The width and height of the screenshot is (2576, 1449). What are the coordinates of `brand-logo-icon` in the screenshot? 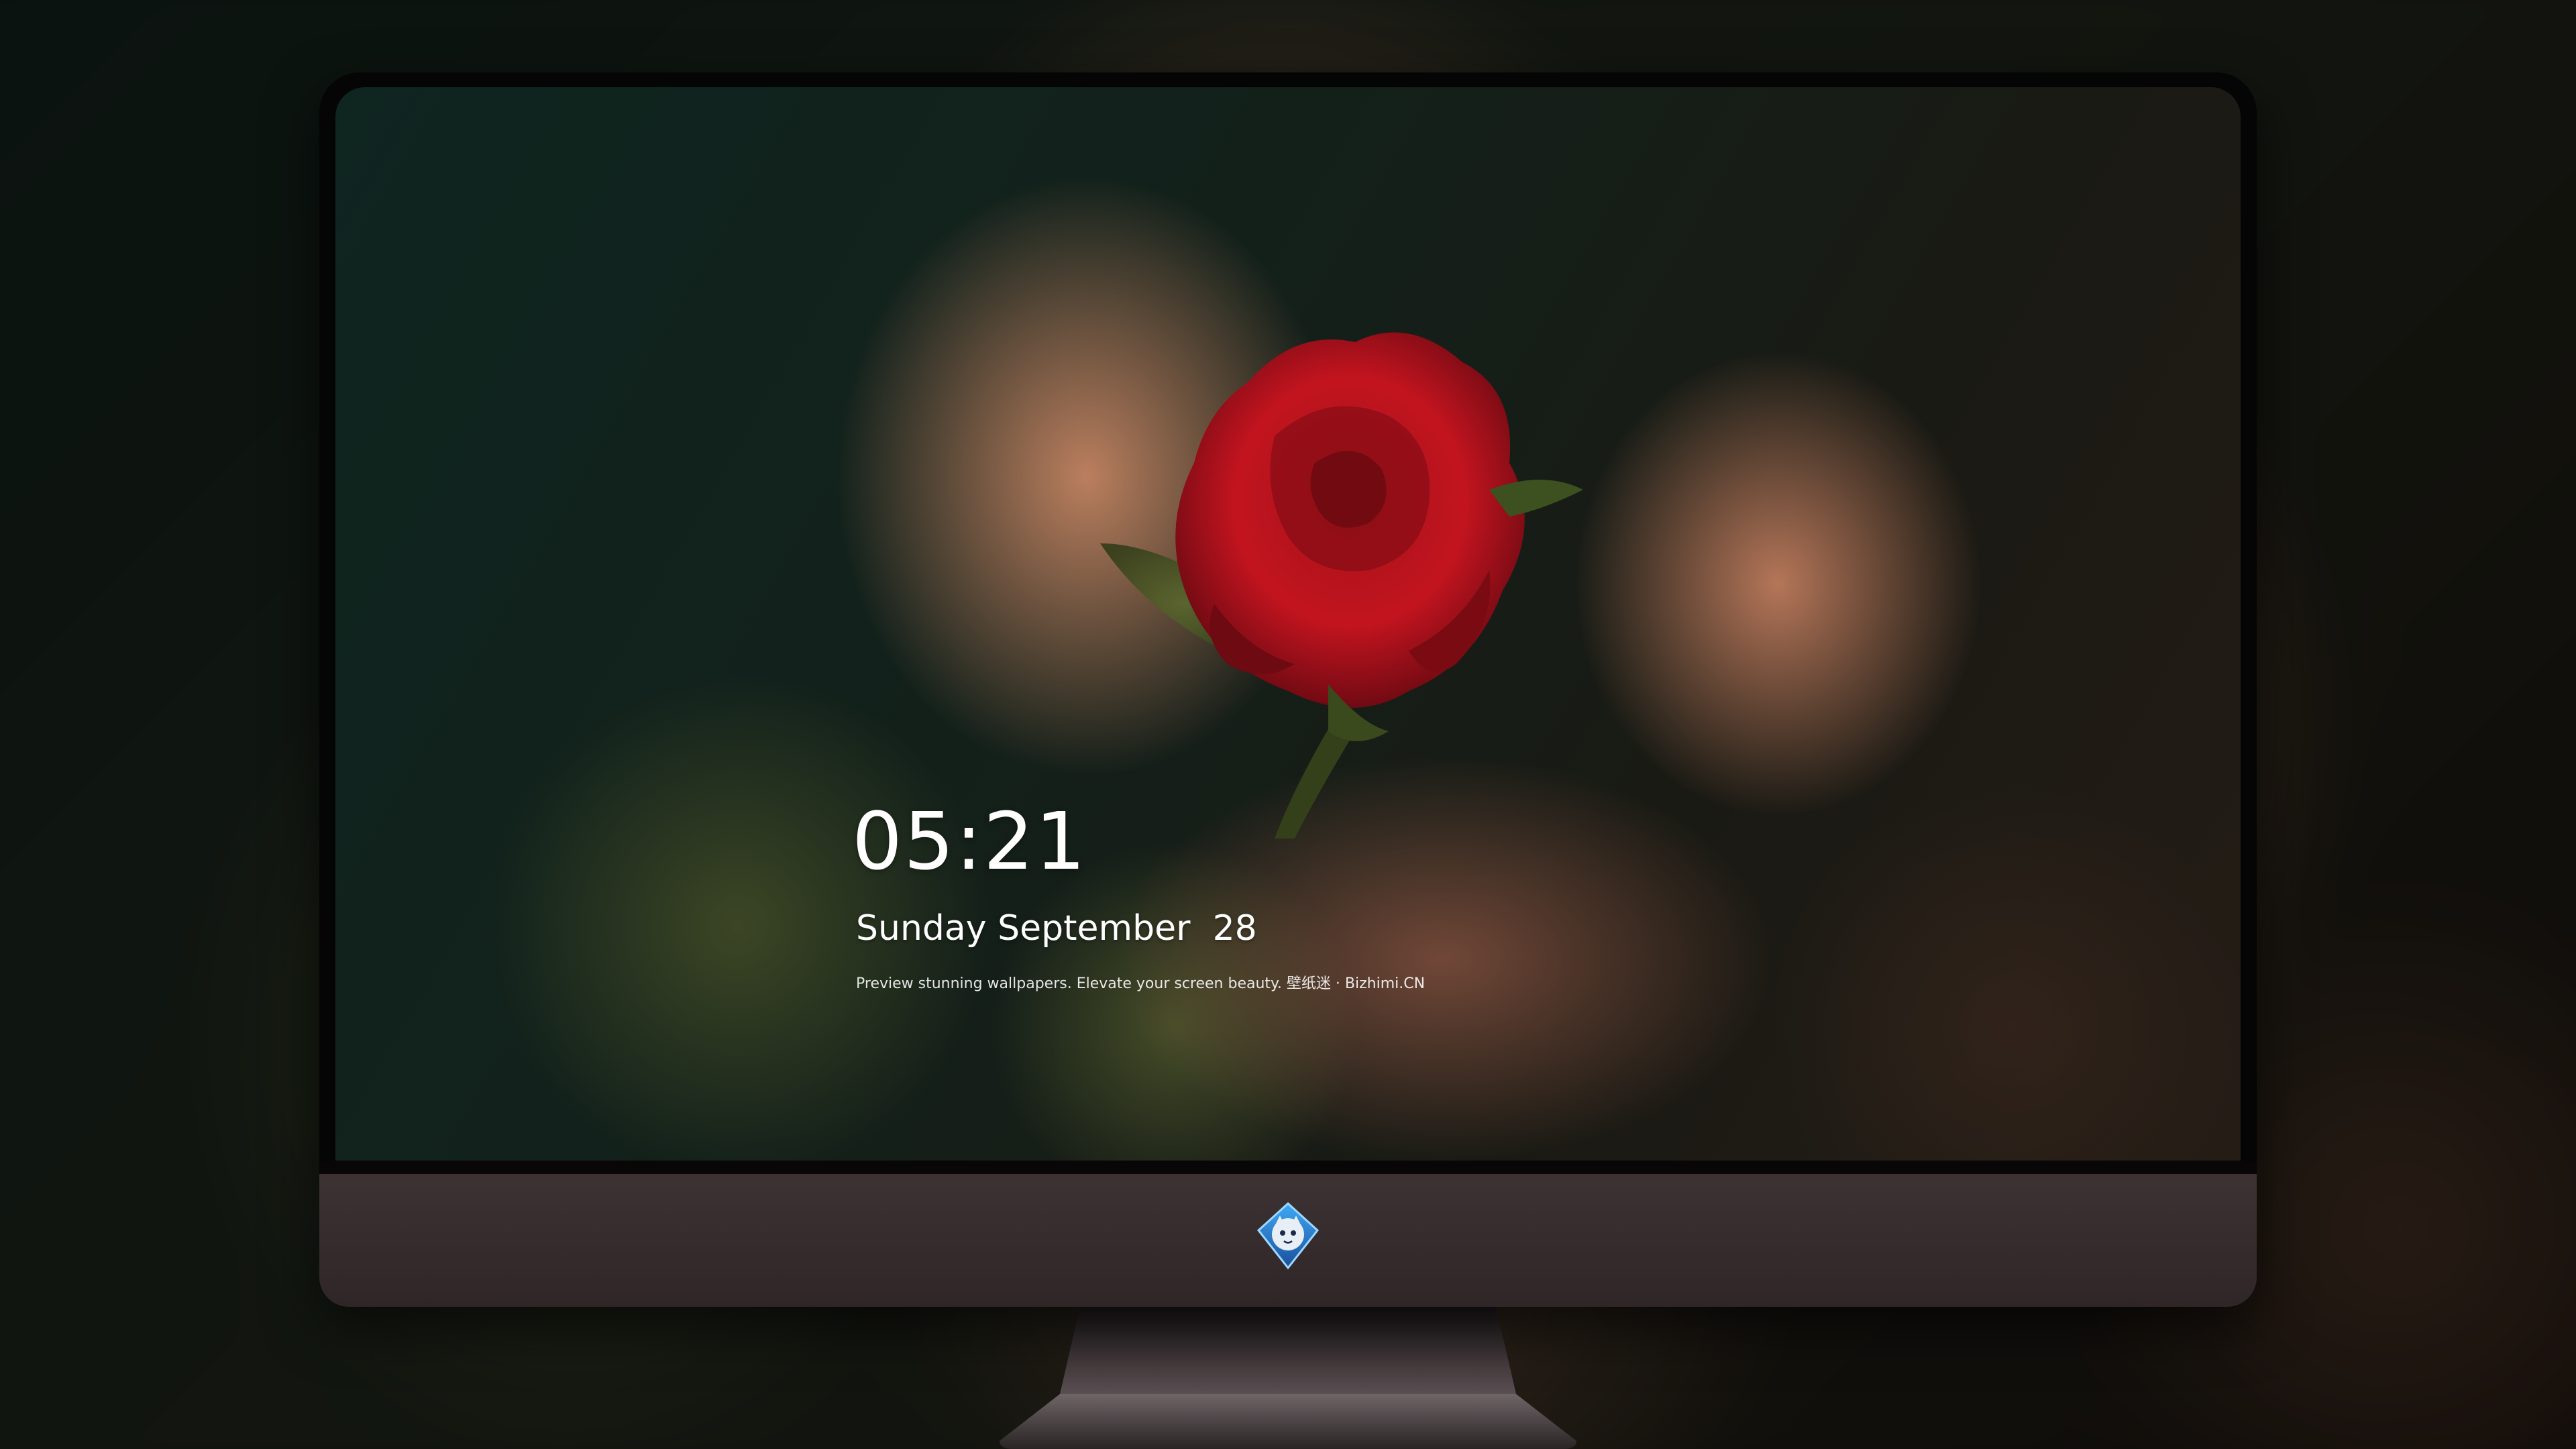 It's located at (1288, 1235).